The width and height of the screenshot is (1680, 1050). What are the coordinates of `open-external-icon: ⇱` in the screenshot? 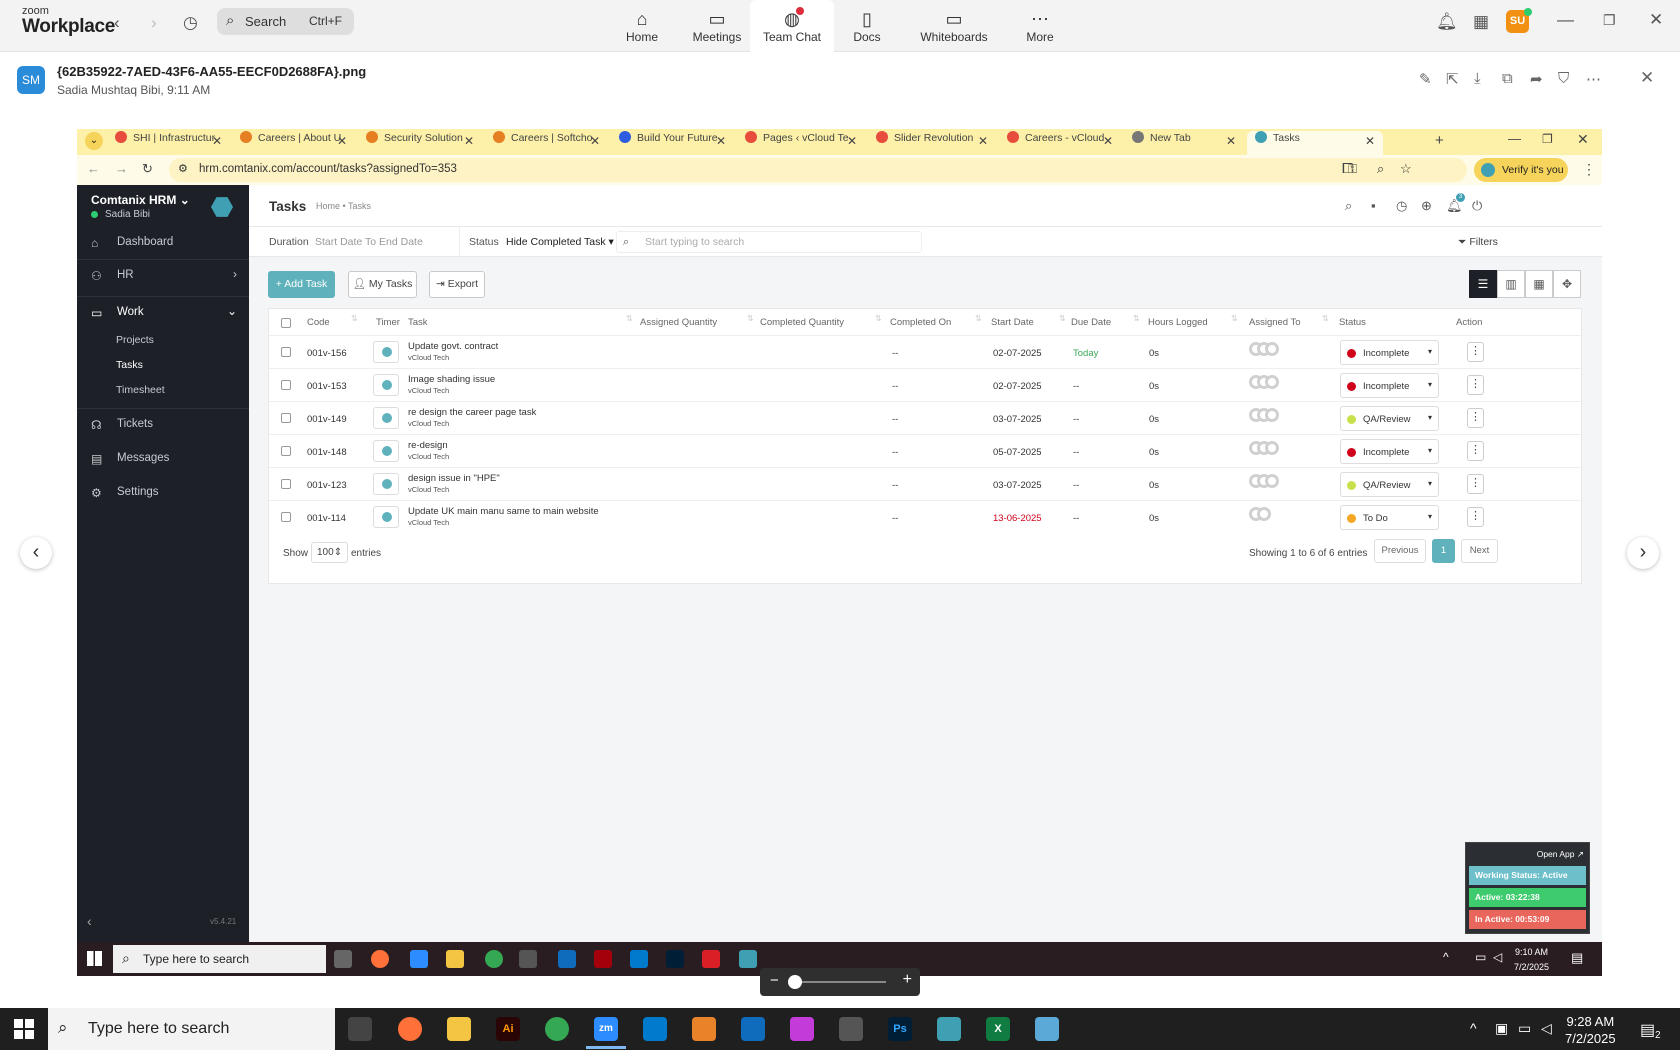 It's located at (1452, 79).